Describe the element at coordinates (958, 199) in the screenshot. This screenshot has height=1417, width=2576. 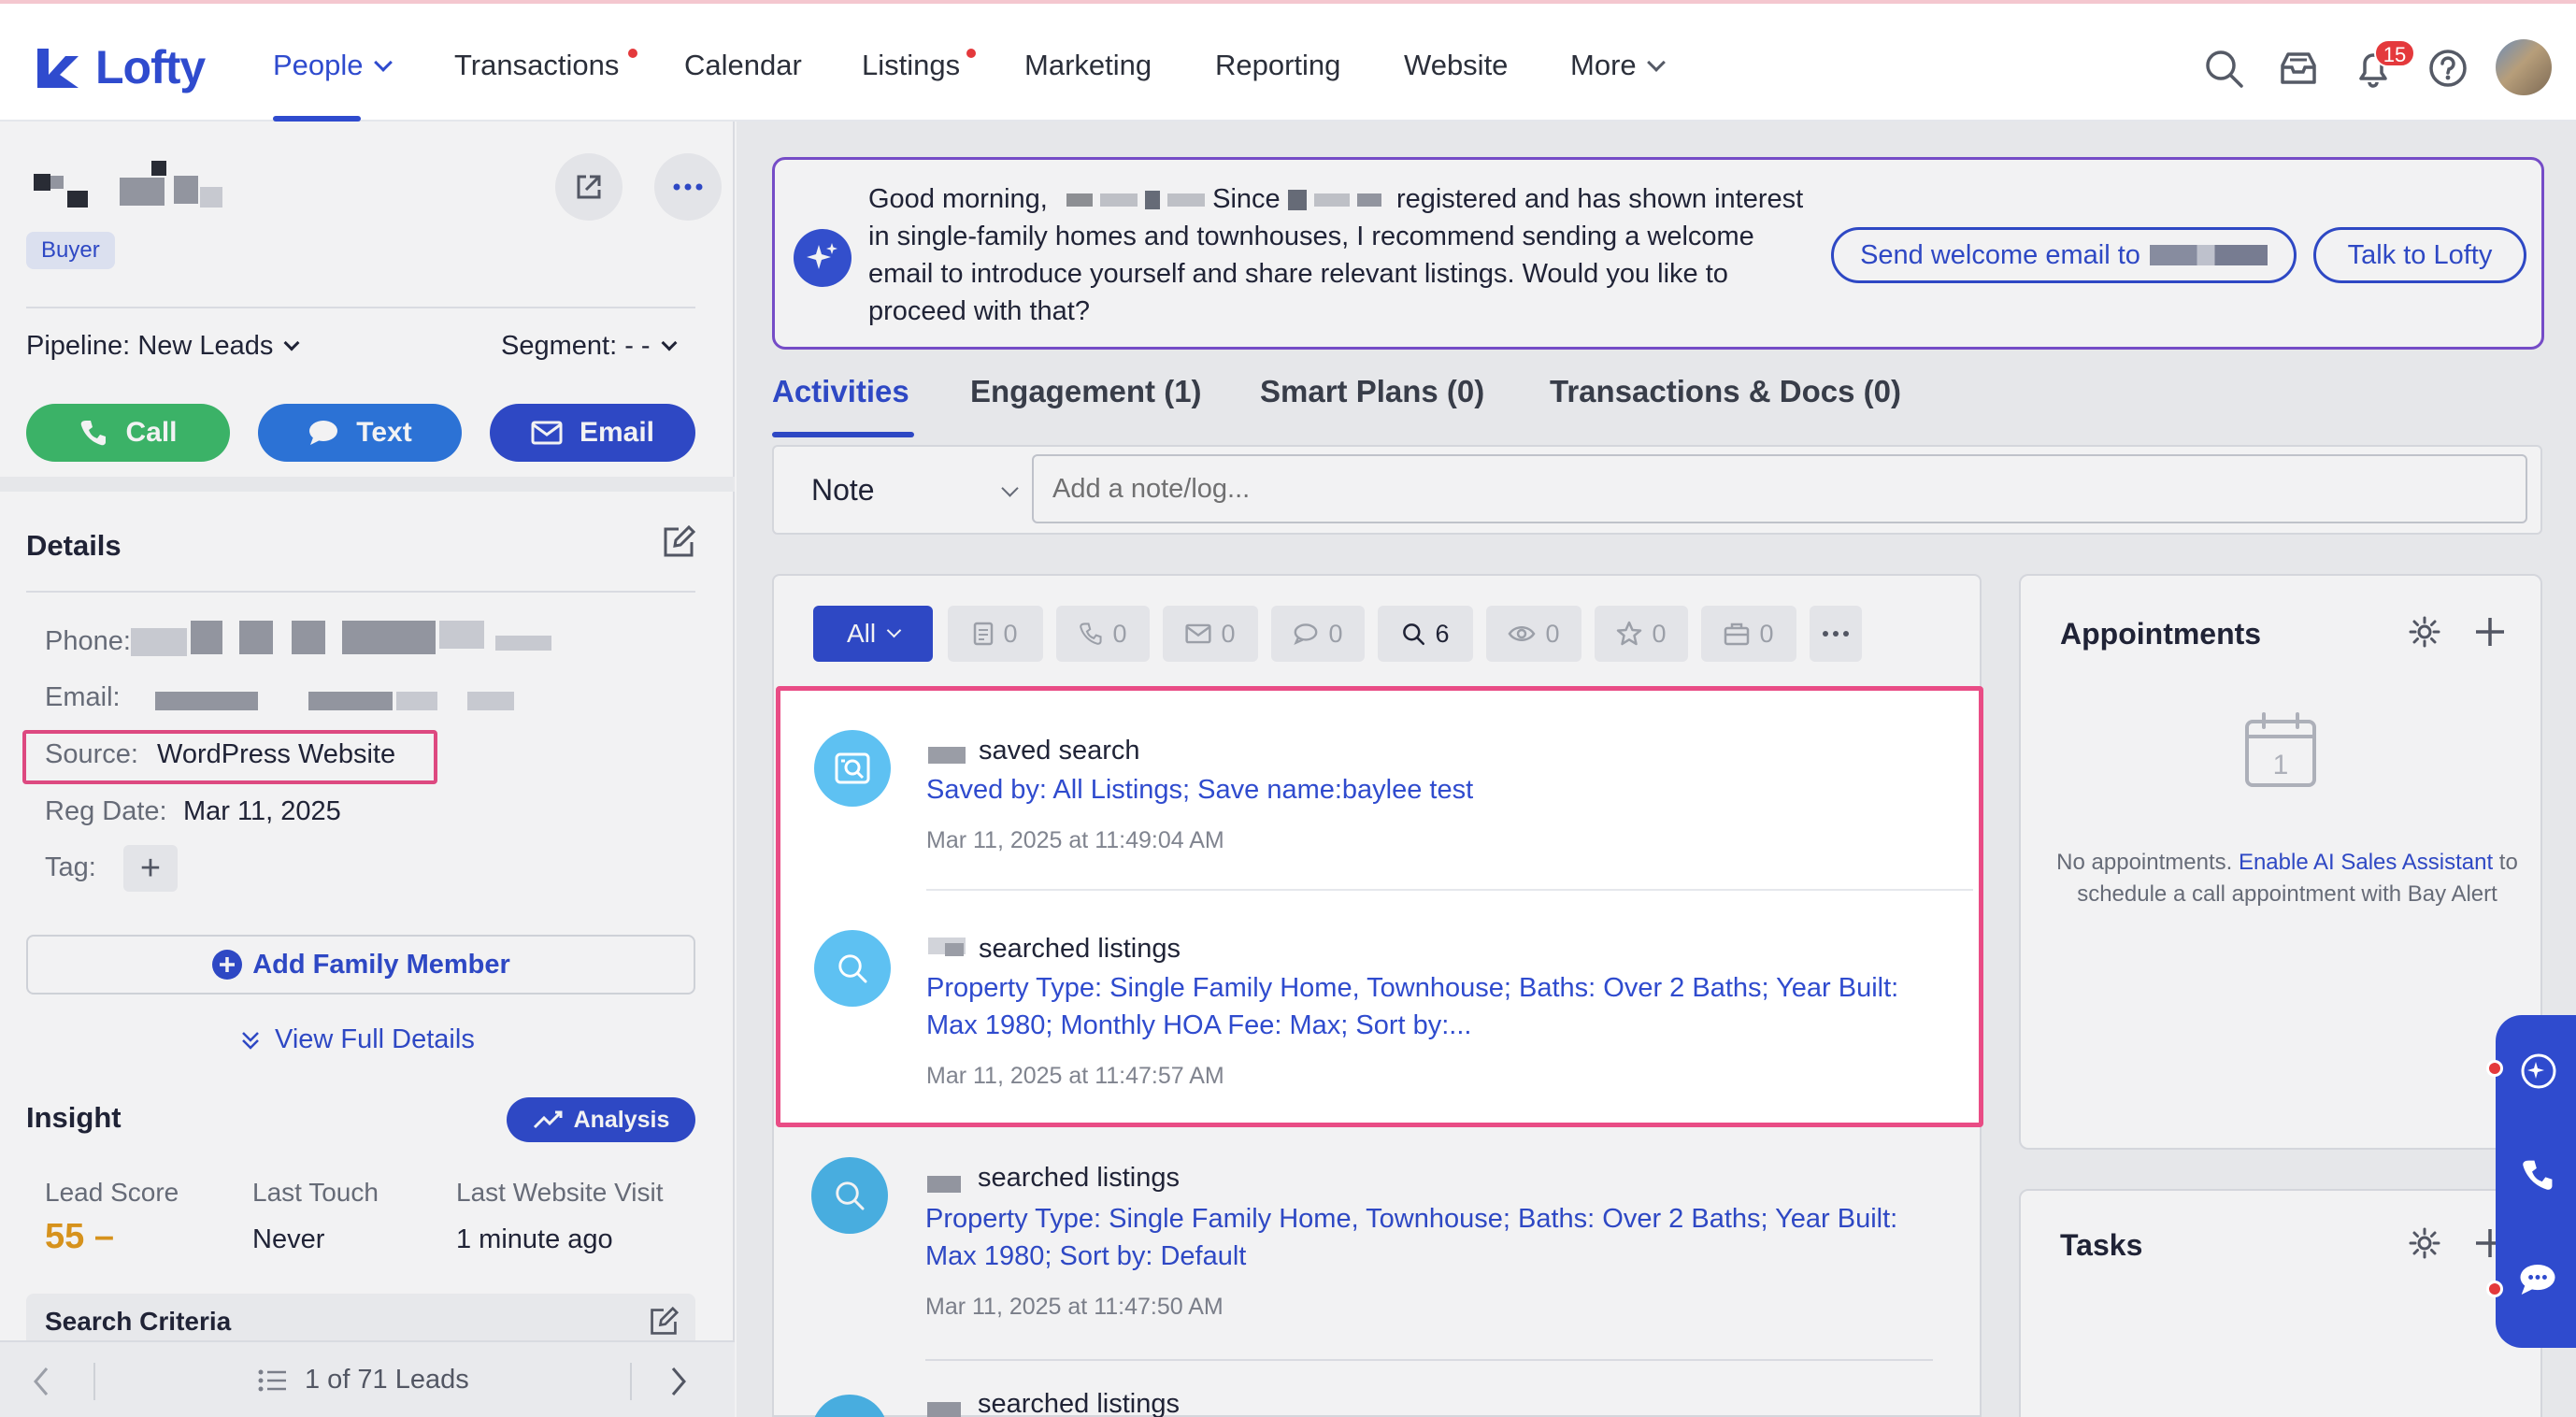
I see `ai-text-greeting: Good morning,` at that location.